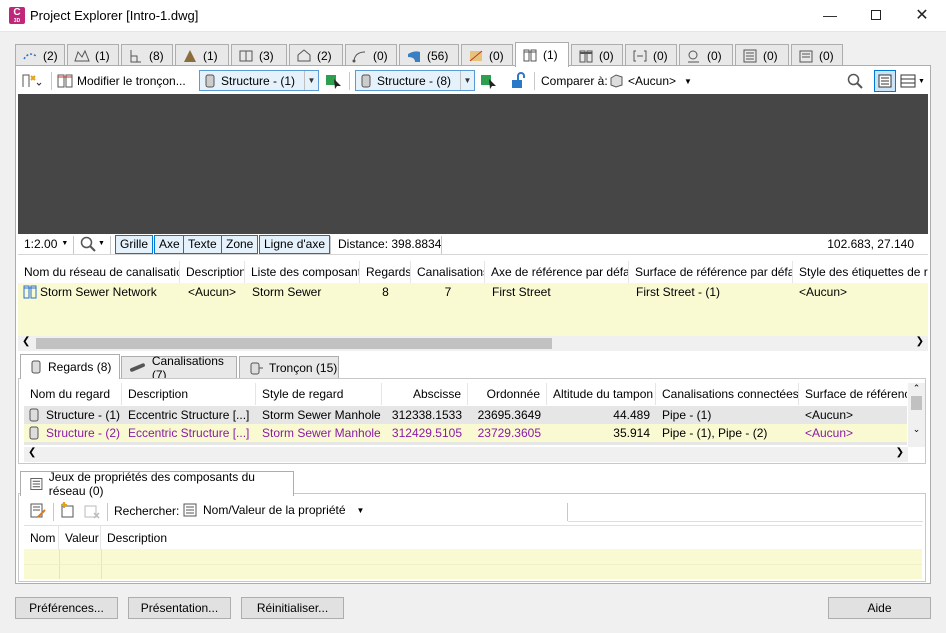  What do you see at coordinates (856, 81) in the screenshot?
I see `zoom-search-button` at bounding box center [856, 81].